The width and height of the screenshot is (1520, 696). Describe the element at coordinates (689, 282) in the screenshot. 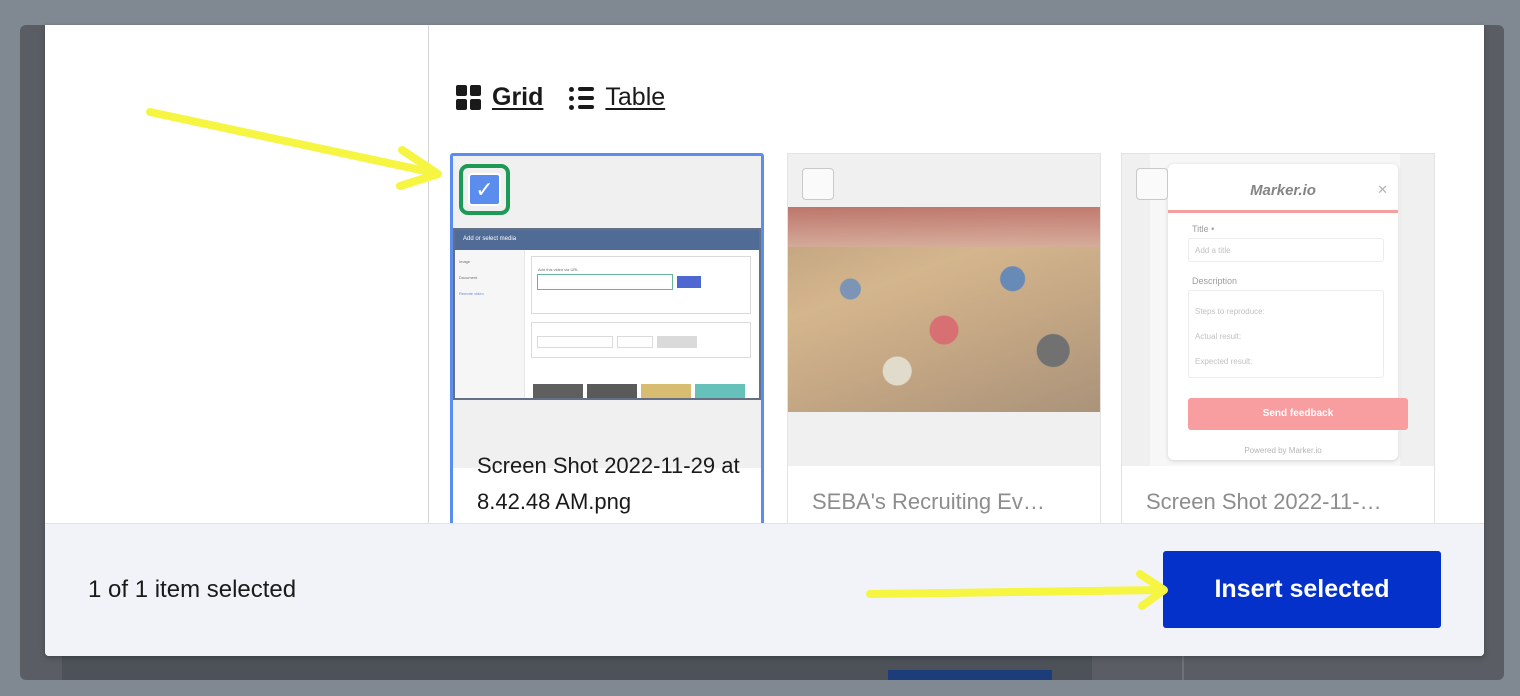

I see `mini-add-button` at that location.